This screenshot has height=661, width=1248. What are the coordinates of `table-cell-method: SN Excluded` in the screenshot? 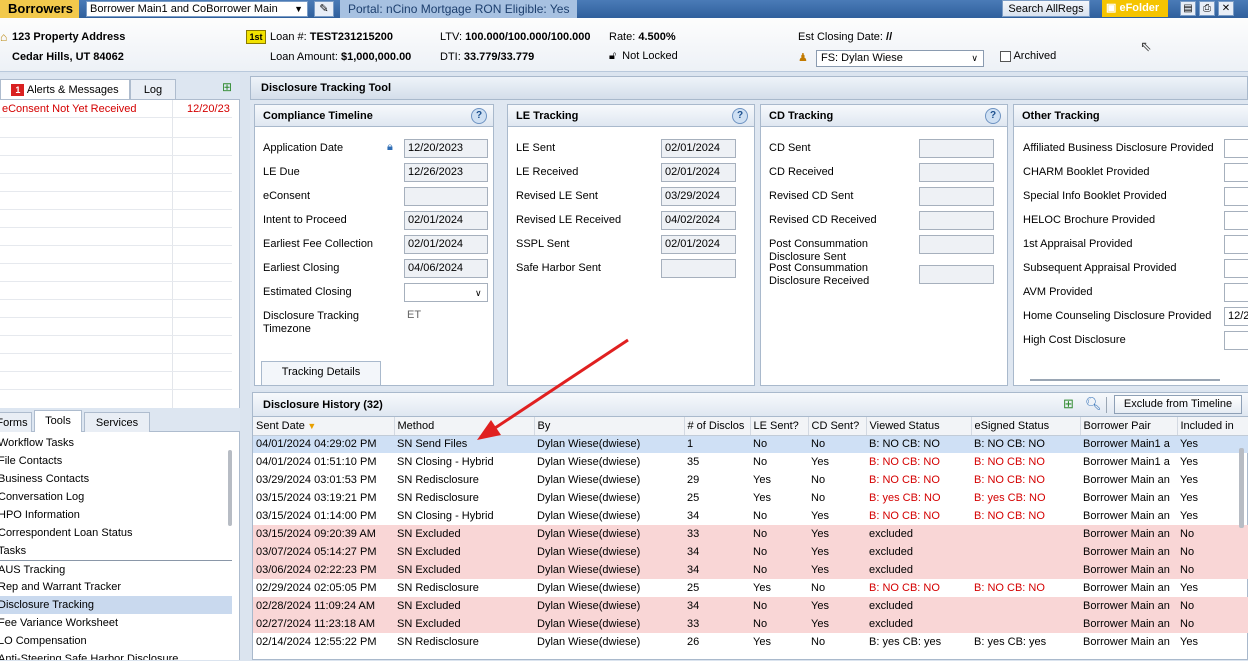 It's located at (464, 606).